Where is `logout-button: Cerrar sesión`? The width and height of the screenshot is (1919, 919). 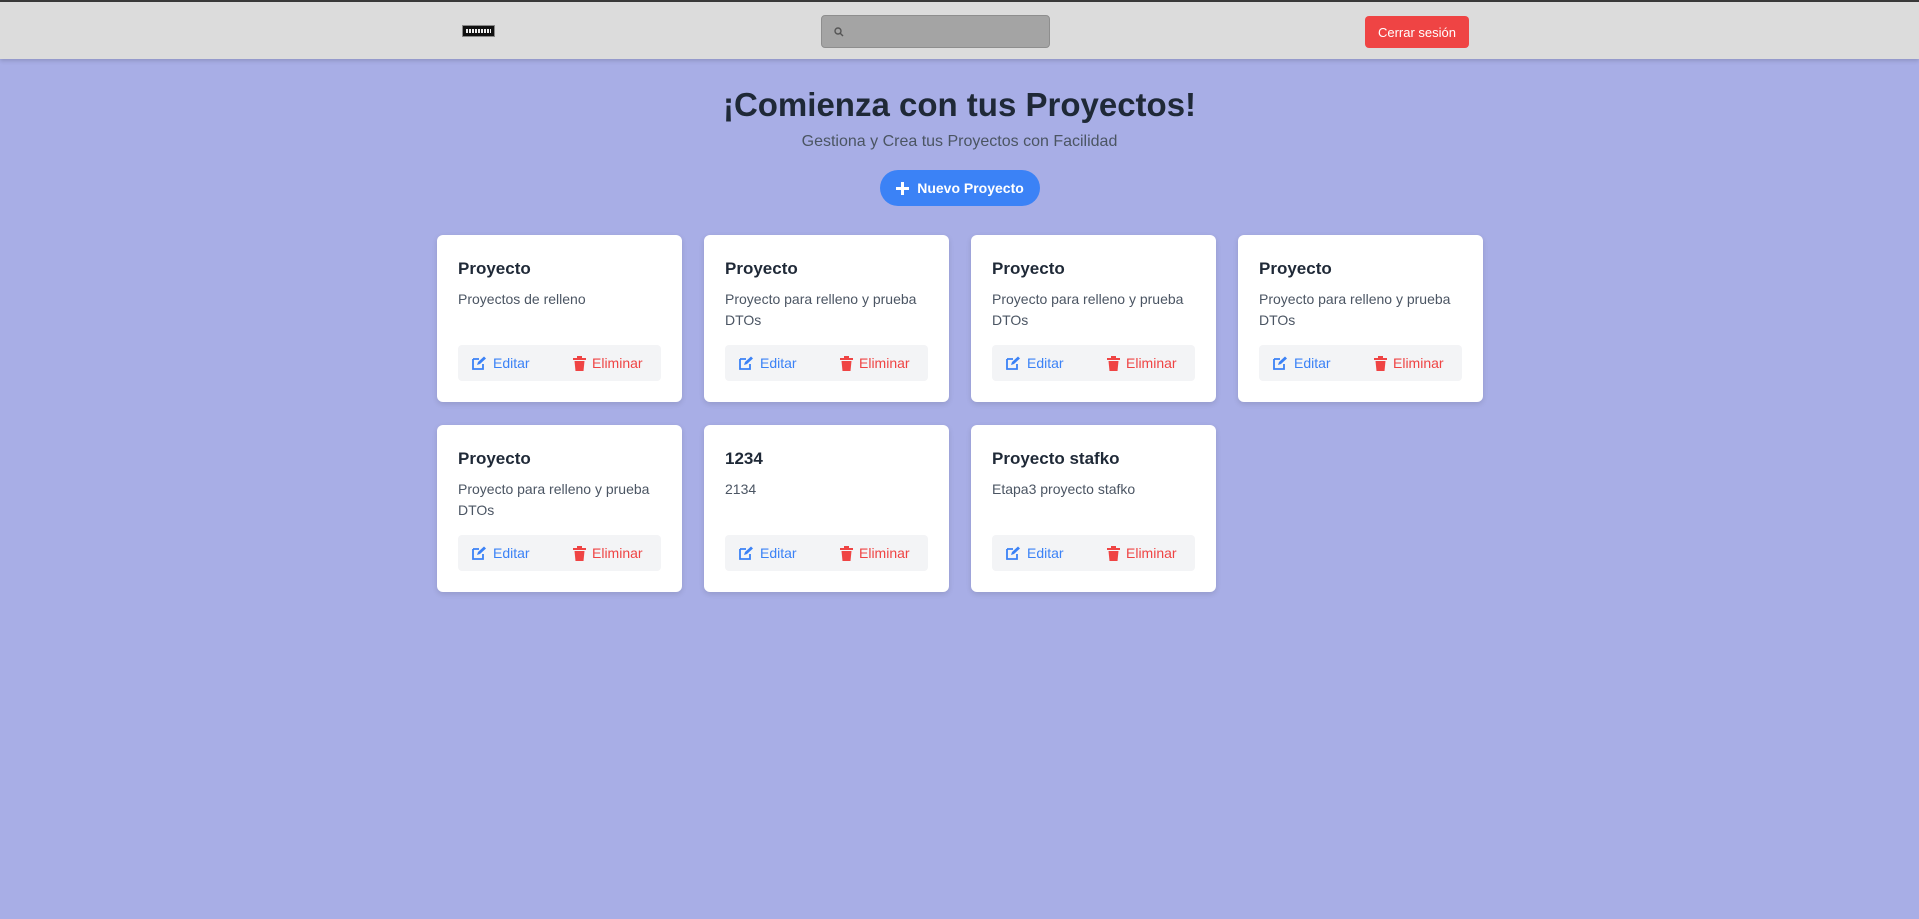
logout-button: Cerrar sesión is located at coordinates (1417, 32).